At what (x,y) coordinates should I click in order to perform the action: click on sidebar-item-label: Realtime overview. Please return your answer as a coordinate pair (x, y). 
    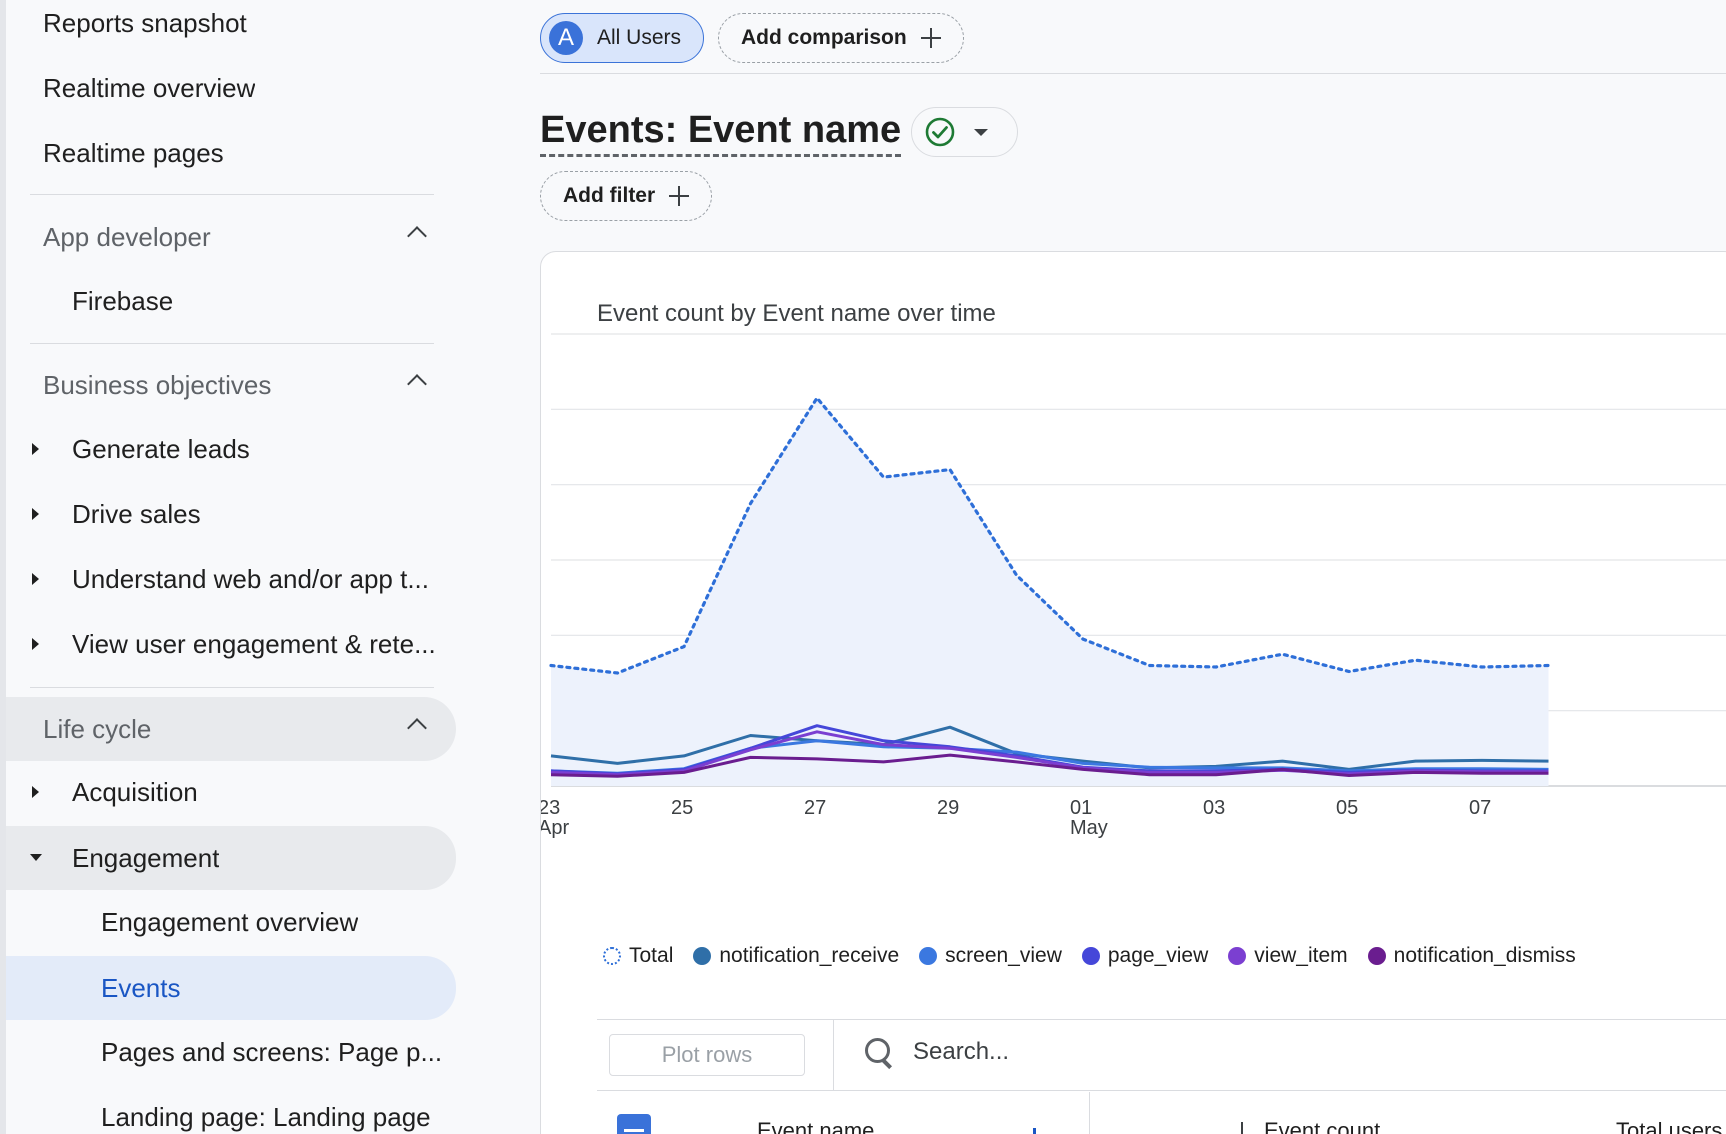
    Looking at the image, I should click on (149, 87).